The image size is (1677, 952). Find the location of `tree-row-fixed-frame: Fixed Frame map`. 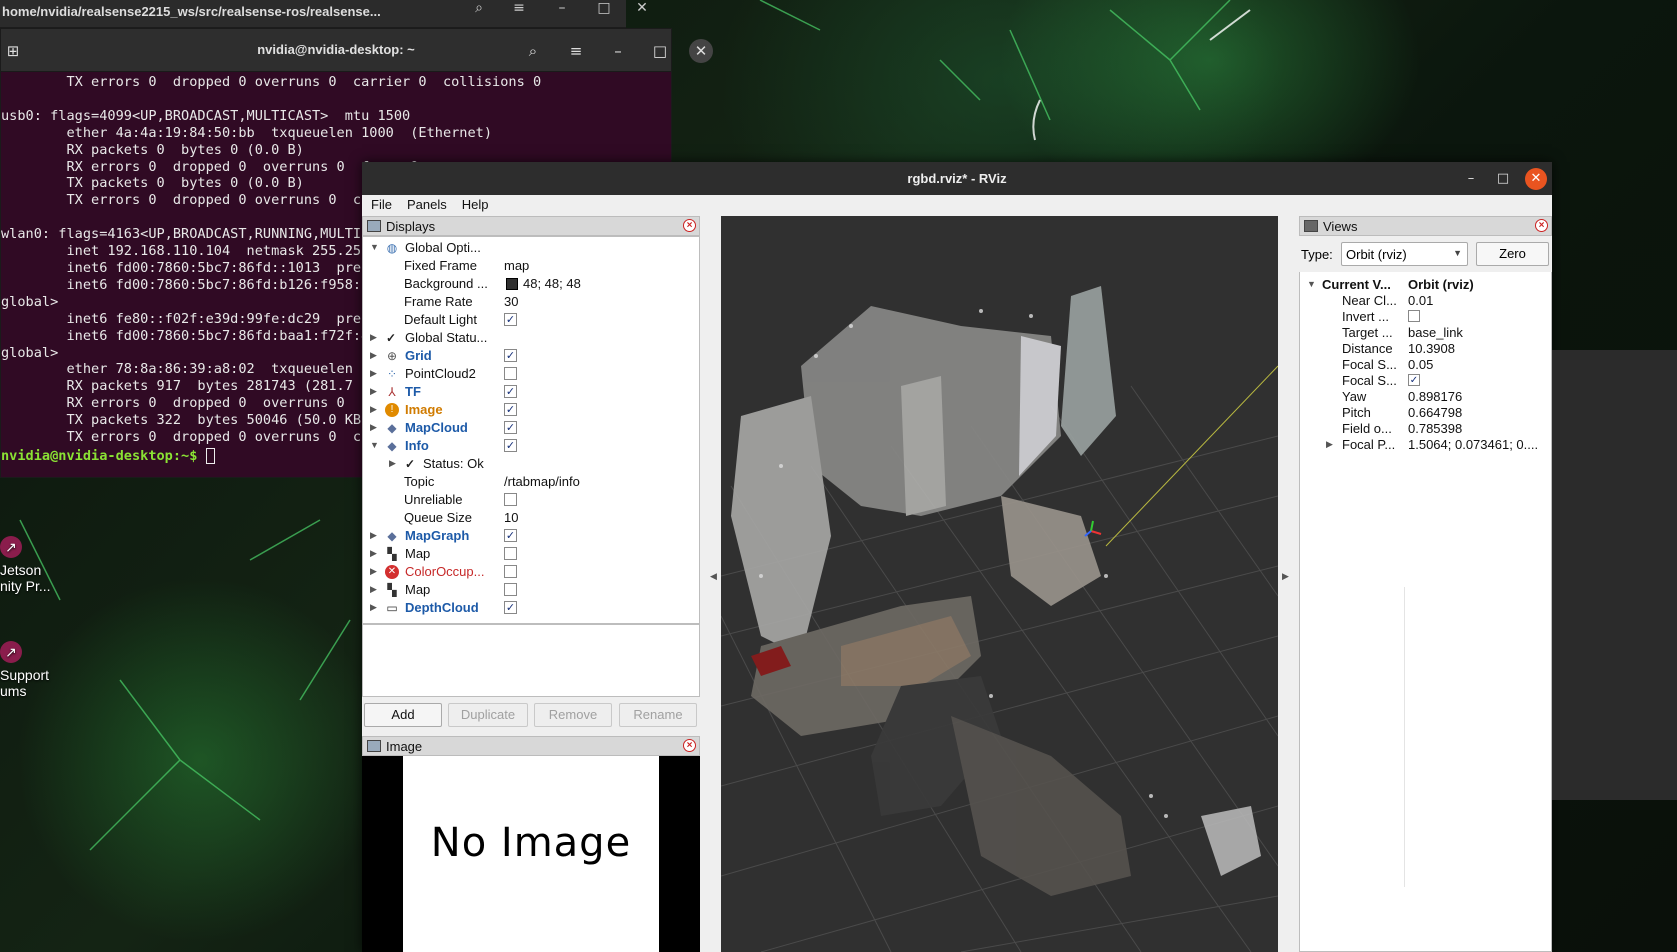

tree-row-fixed-frame: Fixed Frame map is located at coordinates (531, 266).